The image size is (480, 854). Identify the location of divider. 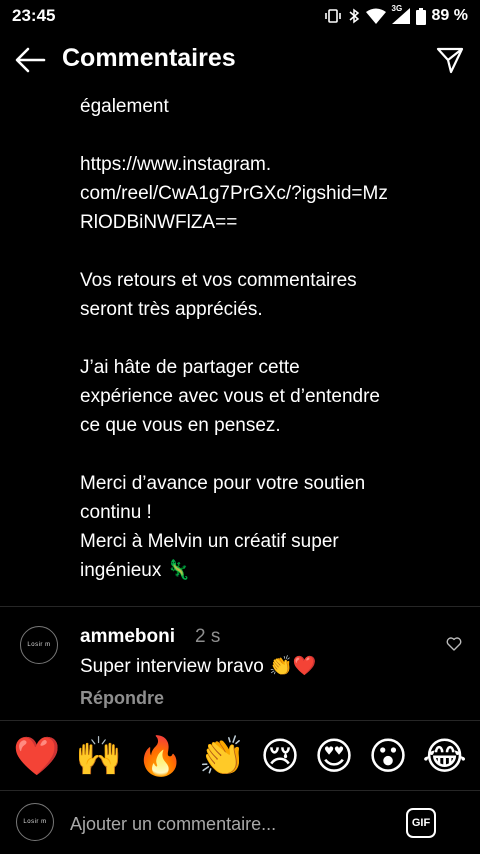
(240, 606).